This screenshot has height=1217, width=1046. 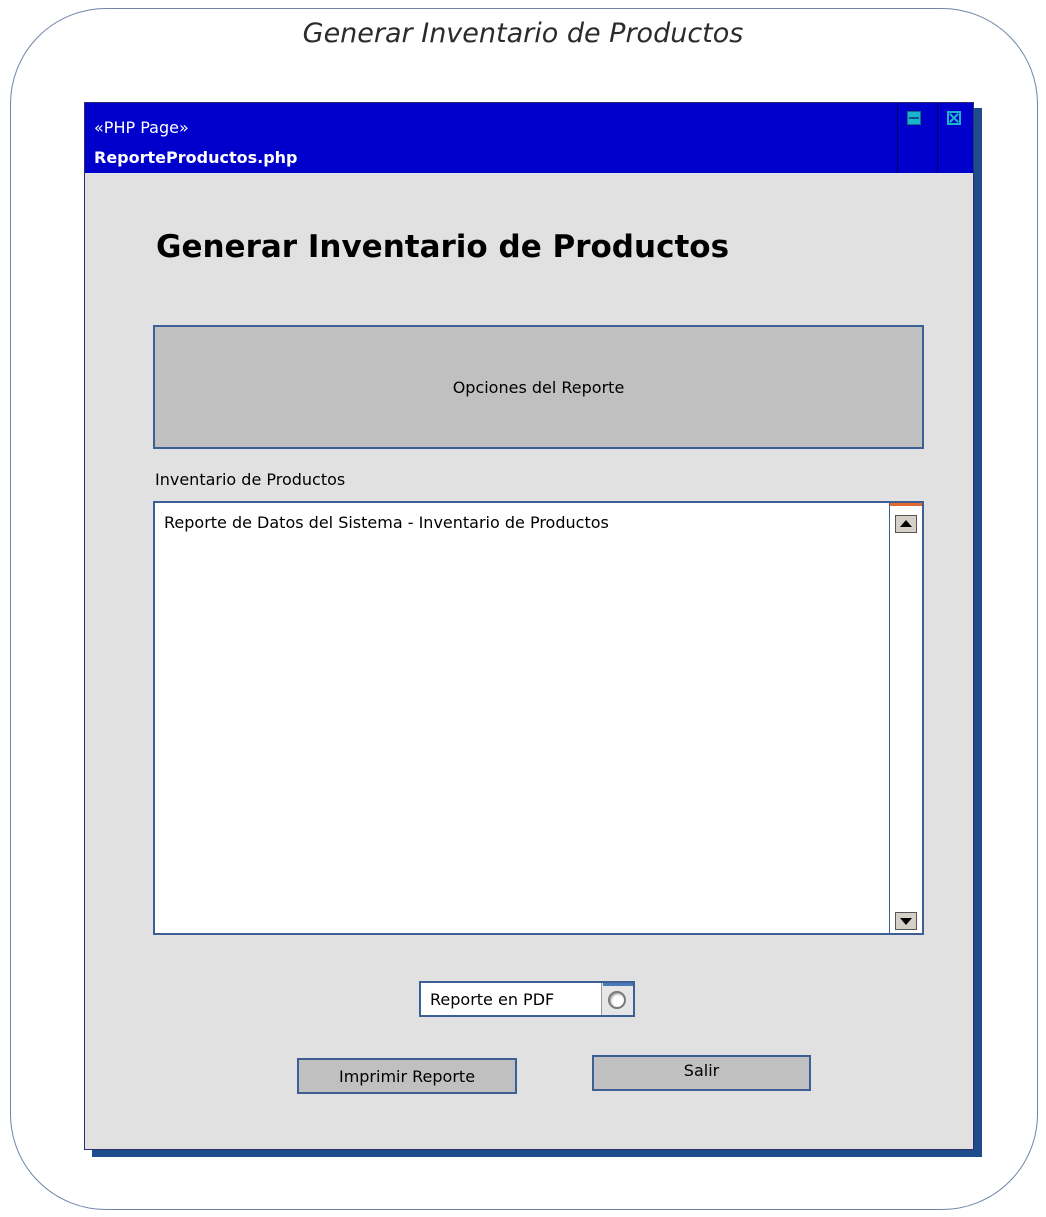 I want to click on pdf-report-option: Reporte en PDF, so click(x=527, y=999).